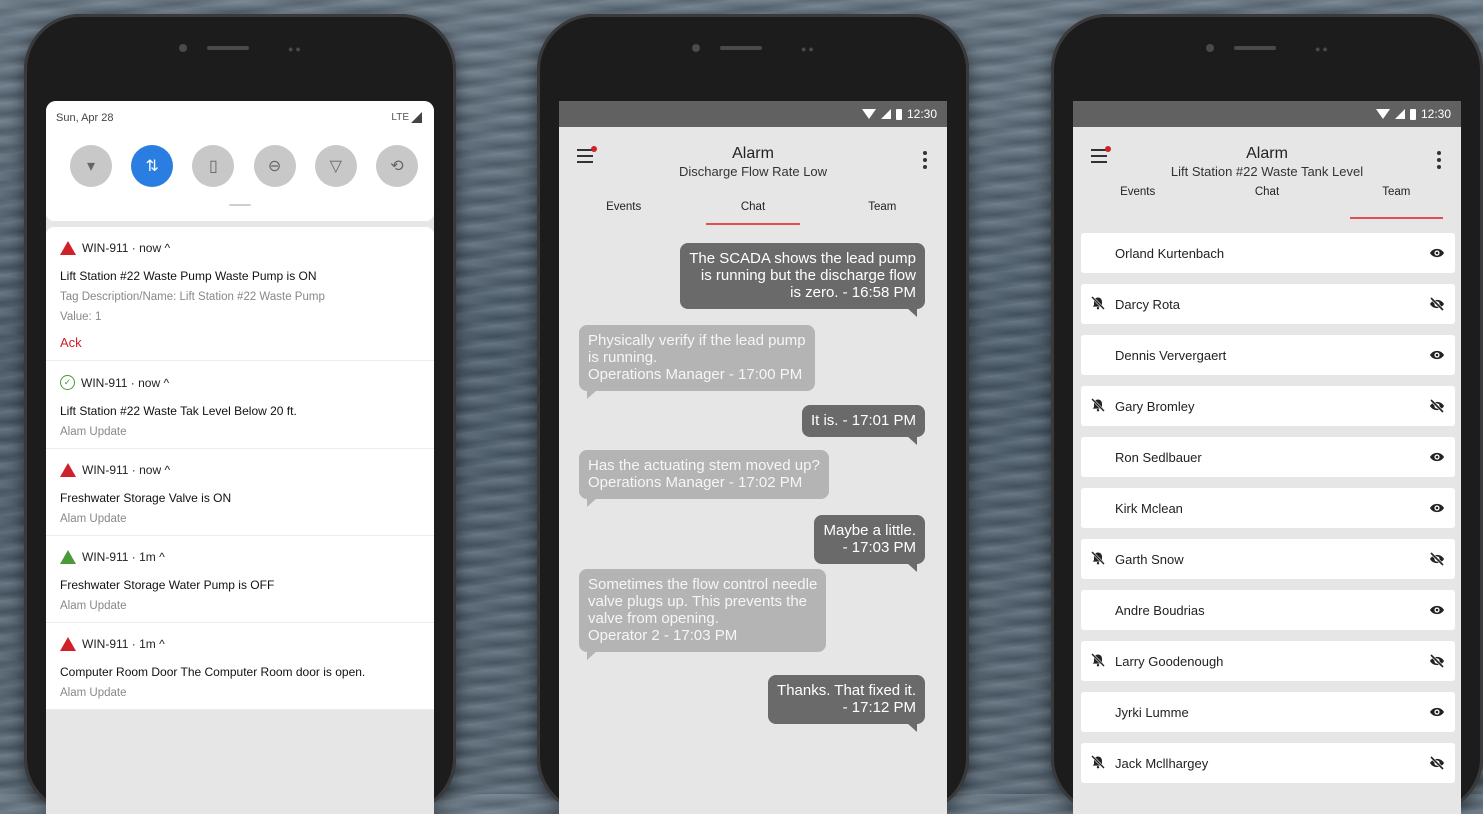 The height and width of the screenshot is (814, 1483). What do you see at coordinates (1268, 406) in the screenshot?
I see `team-member-row: Gary Bromley` at bounding box center [1268, 406].